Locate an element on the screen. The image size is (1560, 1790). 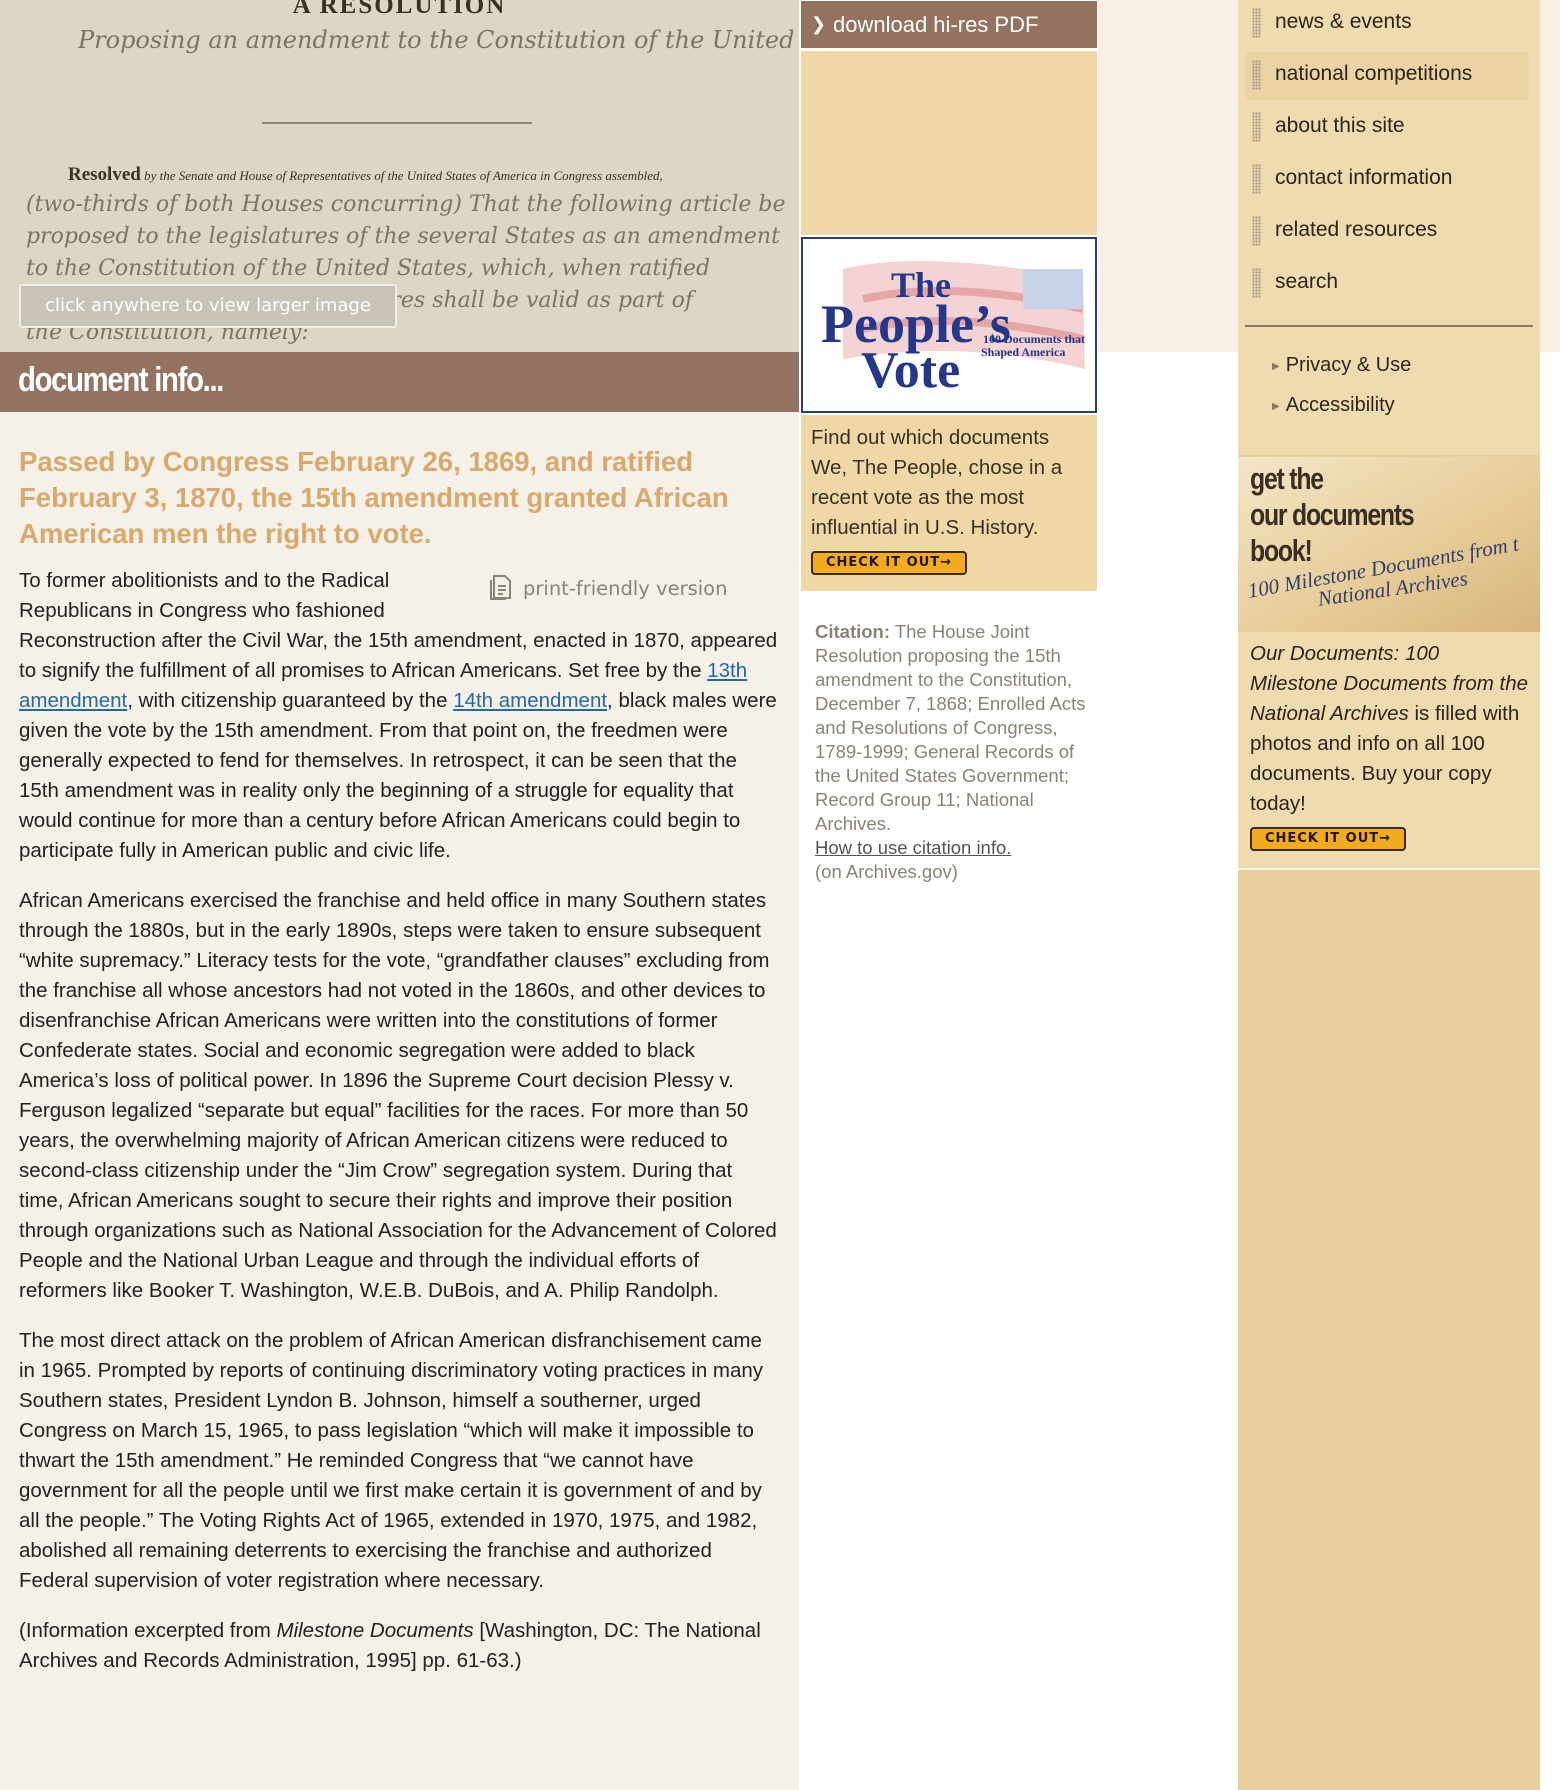
accessibility-label: Accessibility is located at coordinates (1340, 405).